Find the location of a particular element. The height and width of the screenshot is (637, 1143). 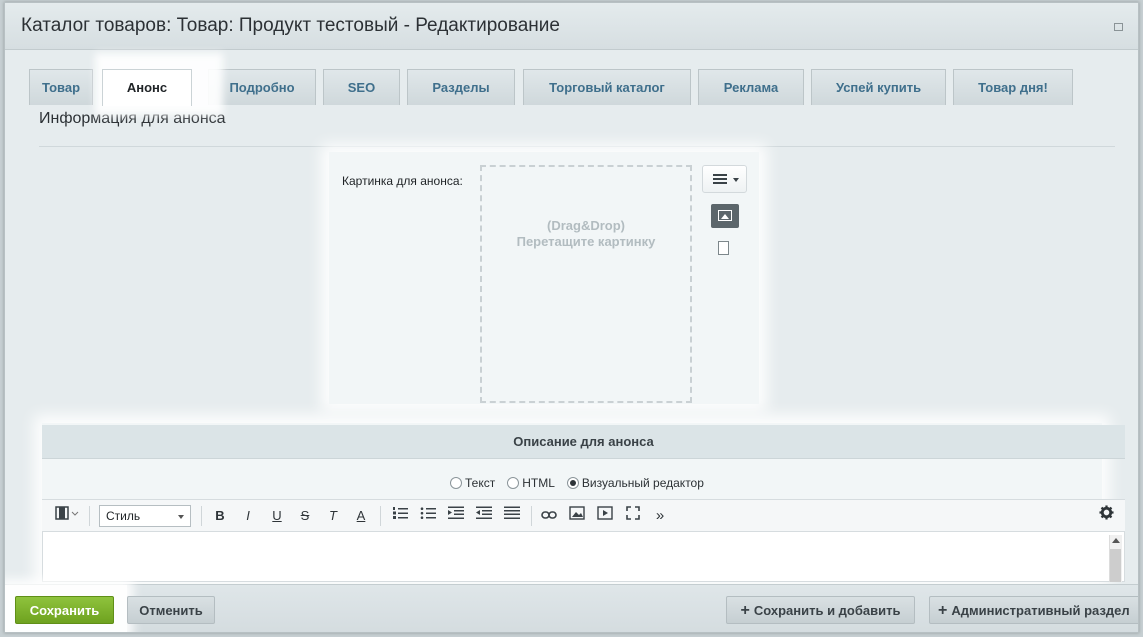

mode-visual-label: Визуальный редактор is located at coordinates (642, 483).